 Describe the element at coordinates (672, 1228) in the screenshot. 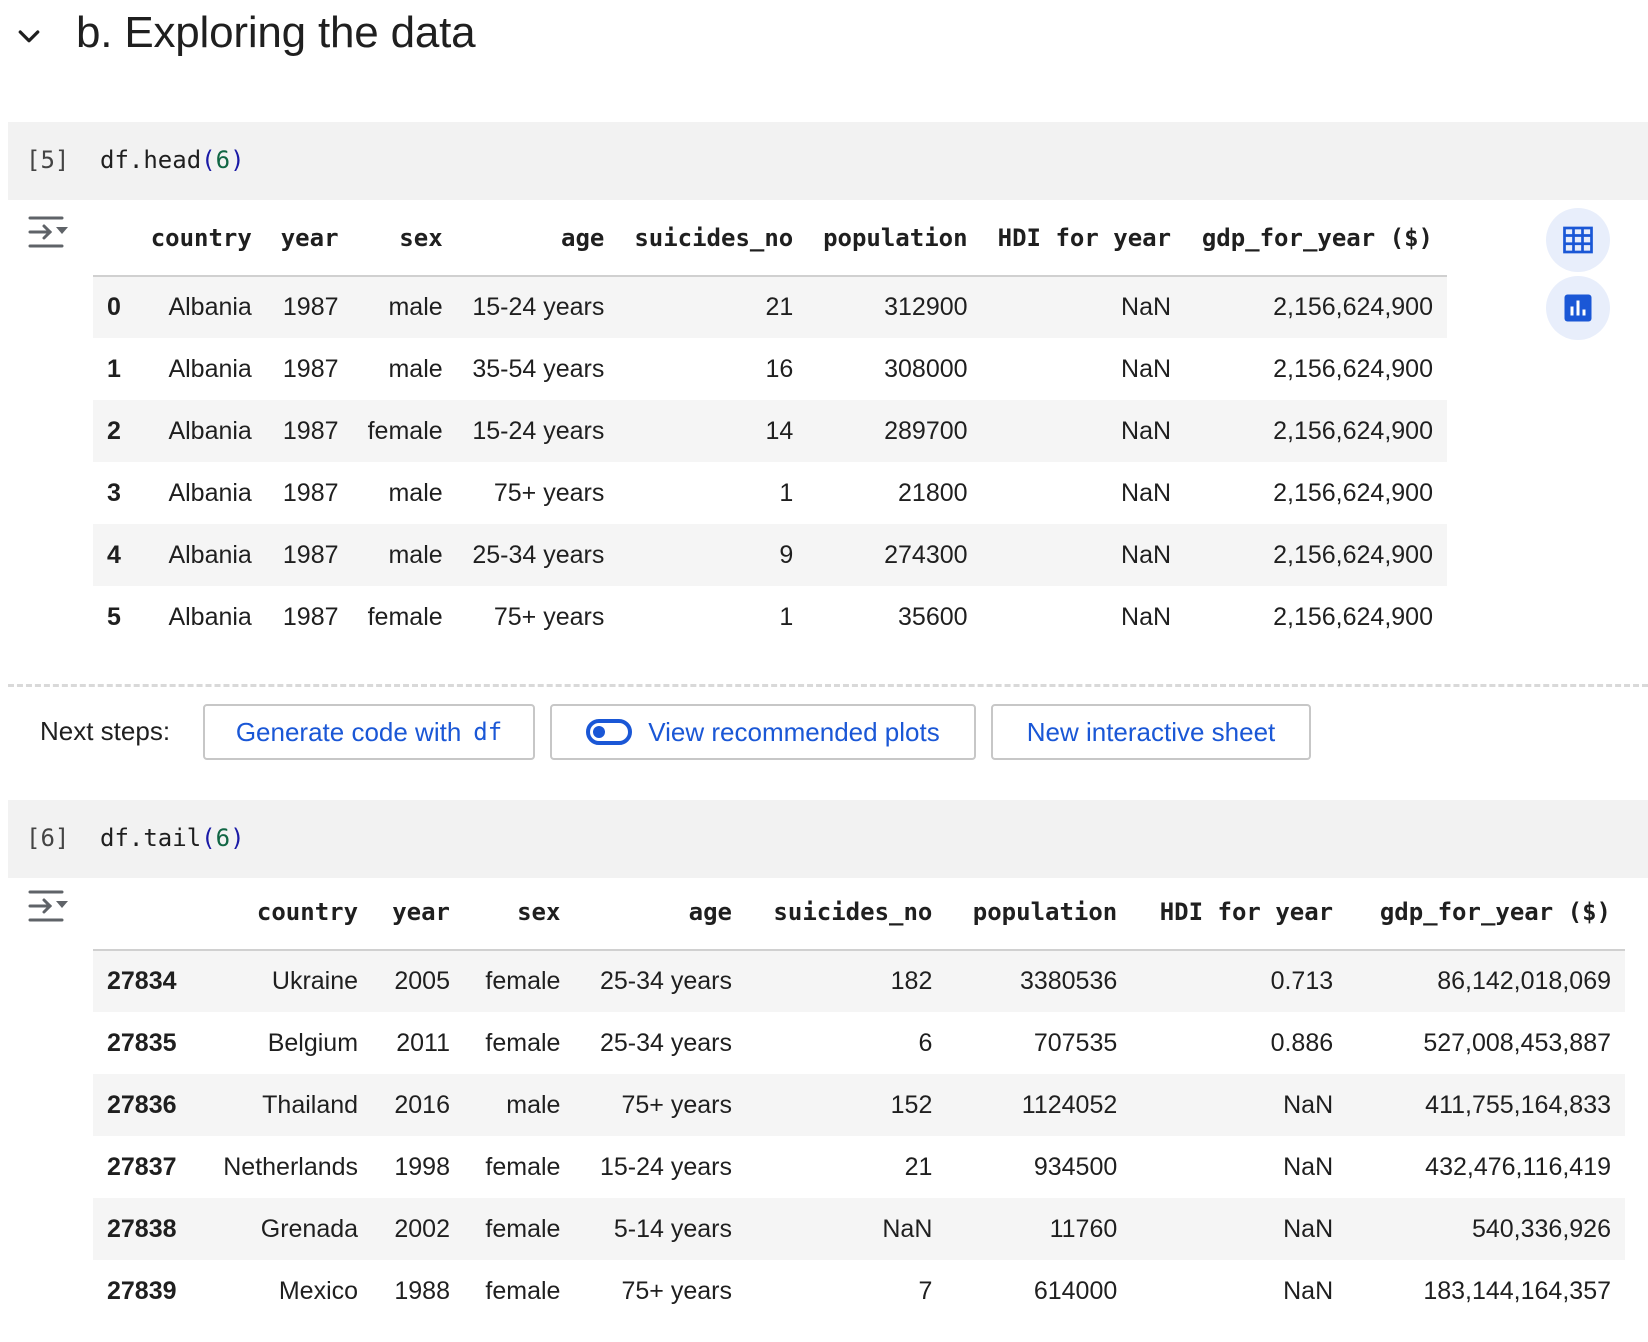

I see `table-cell: 5-14 years` at that location.